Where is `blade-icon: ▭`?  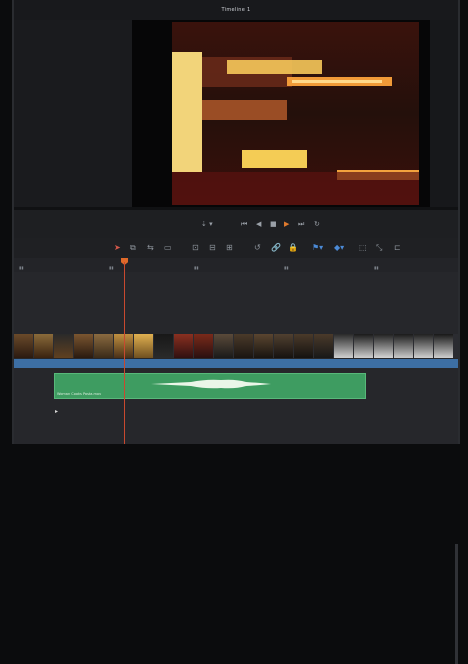 blade-icon: ▭ is located at coordinates (168, 247).